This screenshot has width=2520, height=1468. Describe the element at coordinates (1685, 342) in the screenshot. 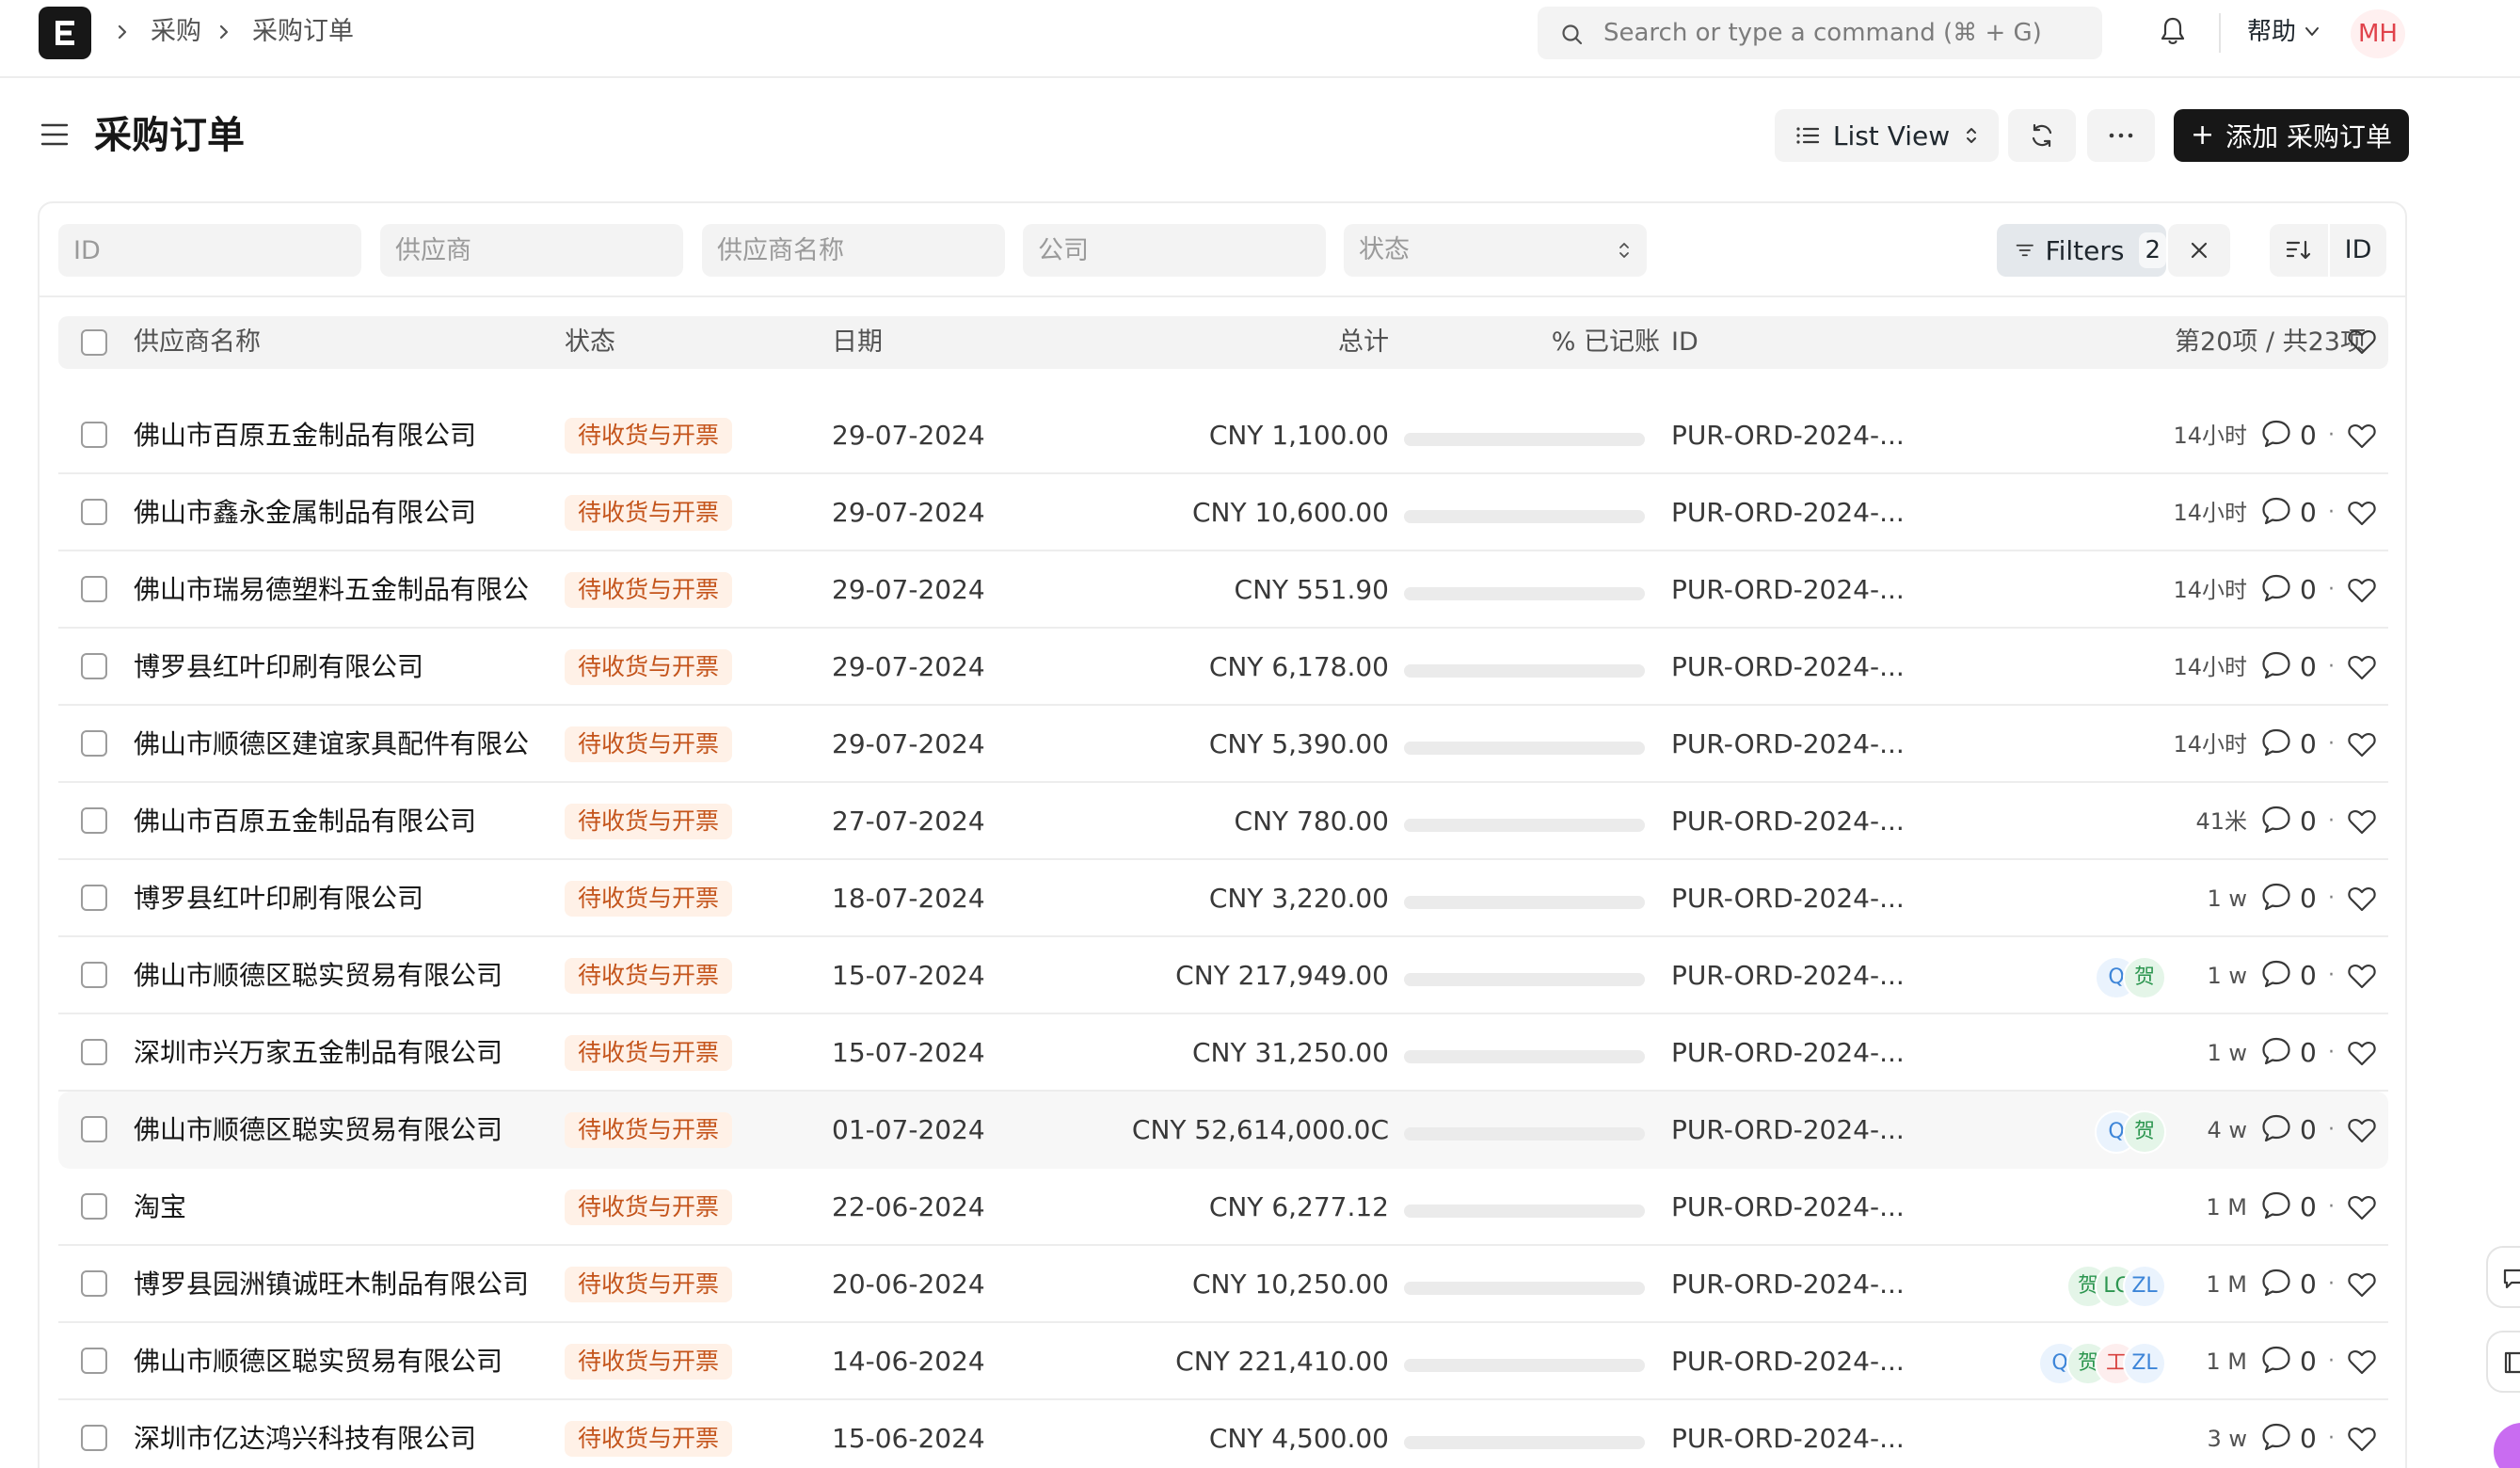

I see `col-id: ID` at that location.